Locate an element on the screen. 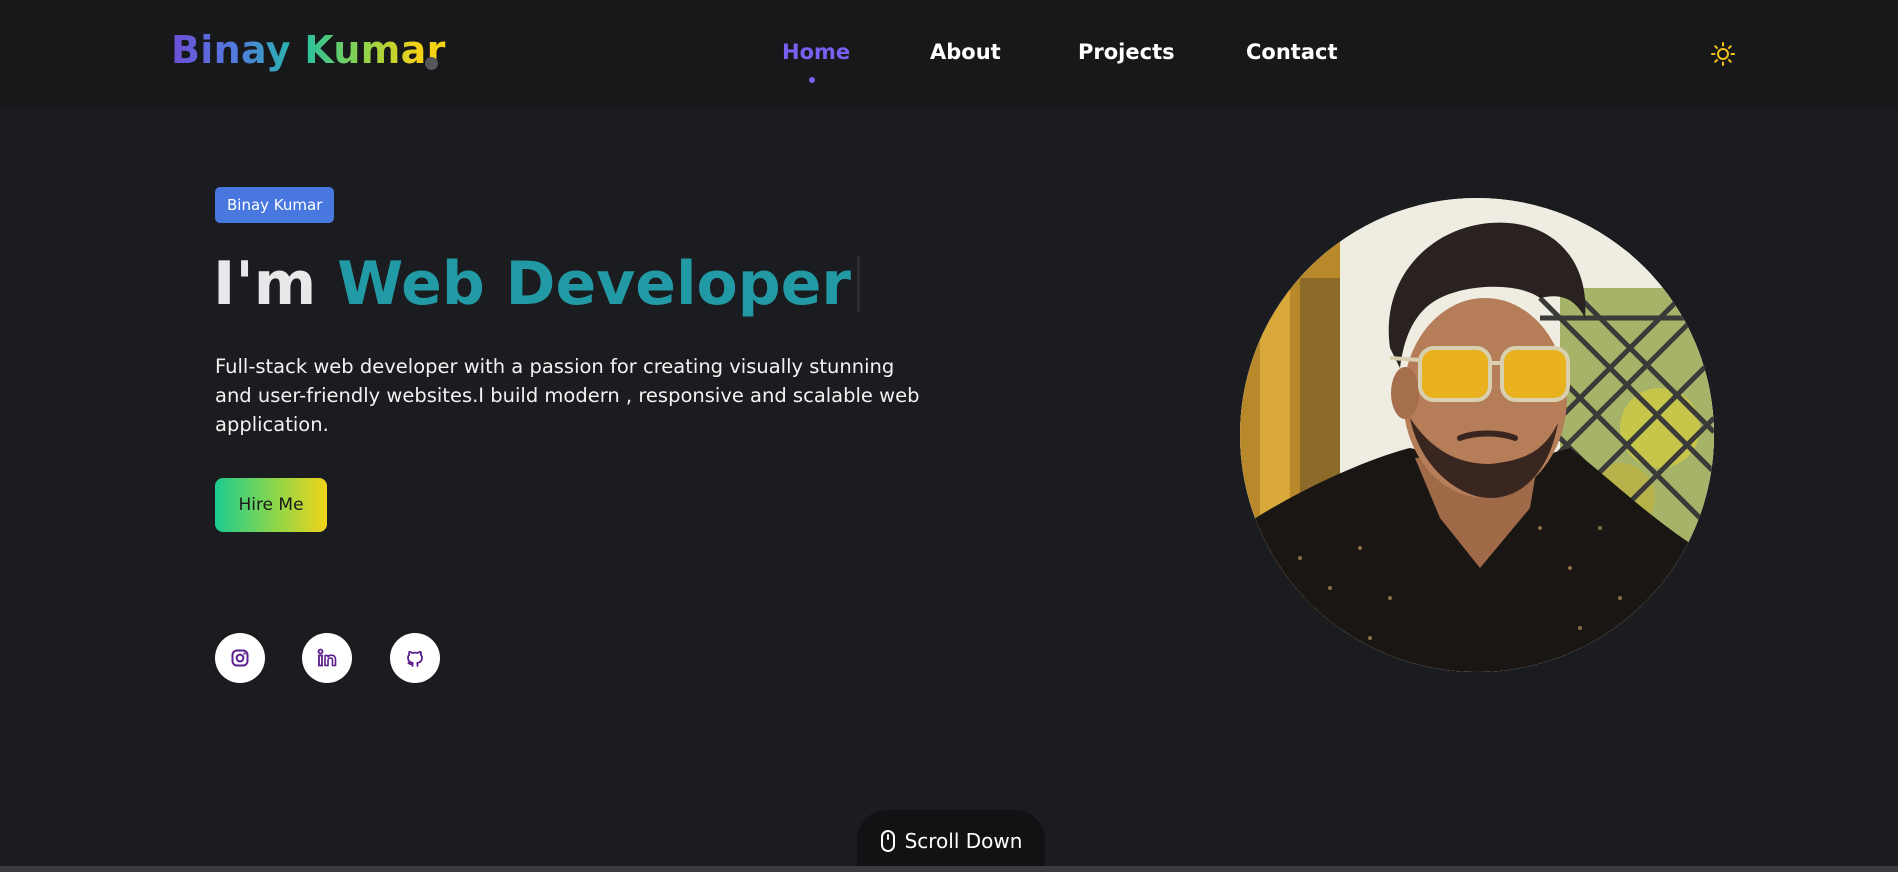  navbar: Binay Kumar Home About Projects Contact is located at coordinates (949, 55).